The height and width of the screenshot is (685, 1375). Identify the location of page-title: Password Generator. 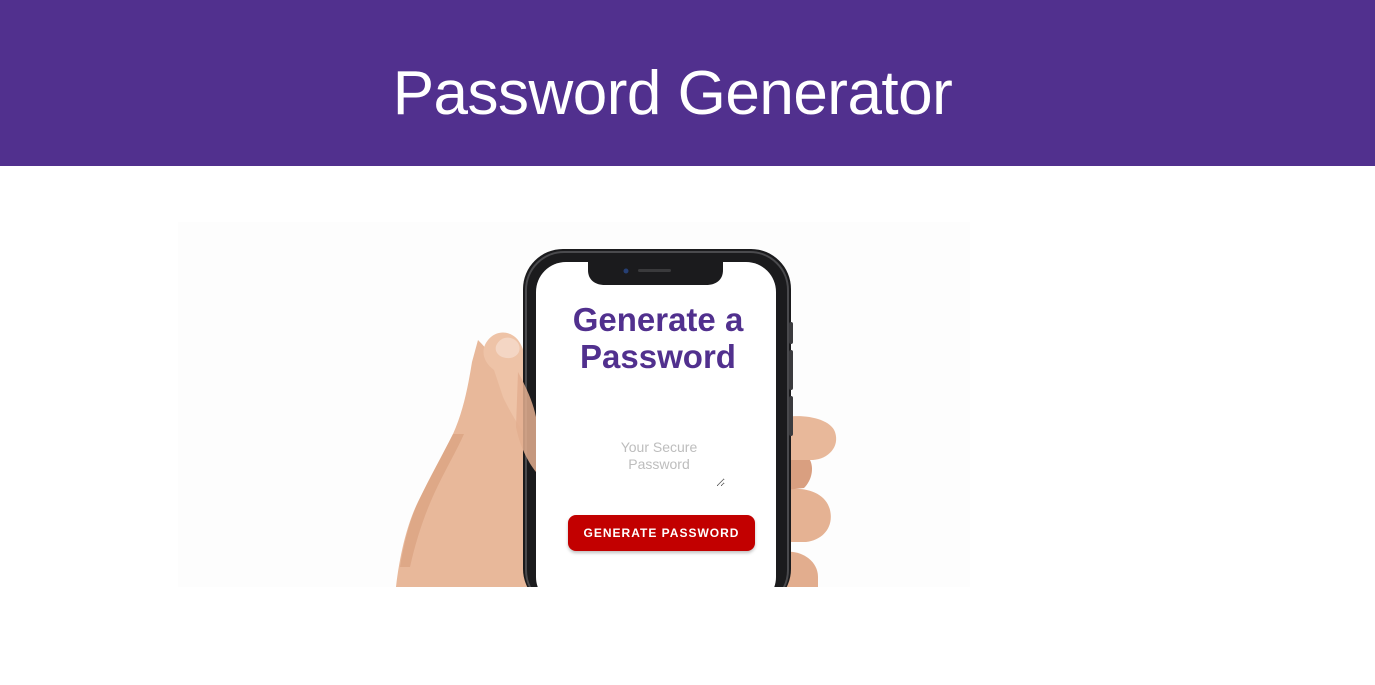
(672, 93).